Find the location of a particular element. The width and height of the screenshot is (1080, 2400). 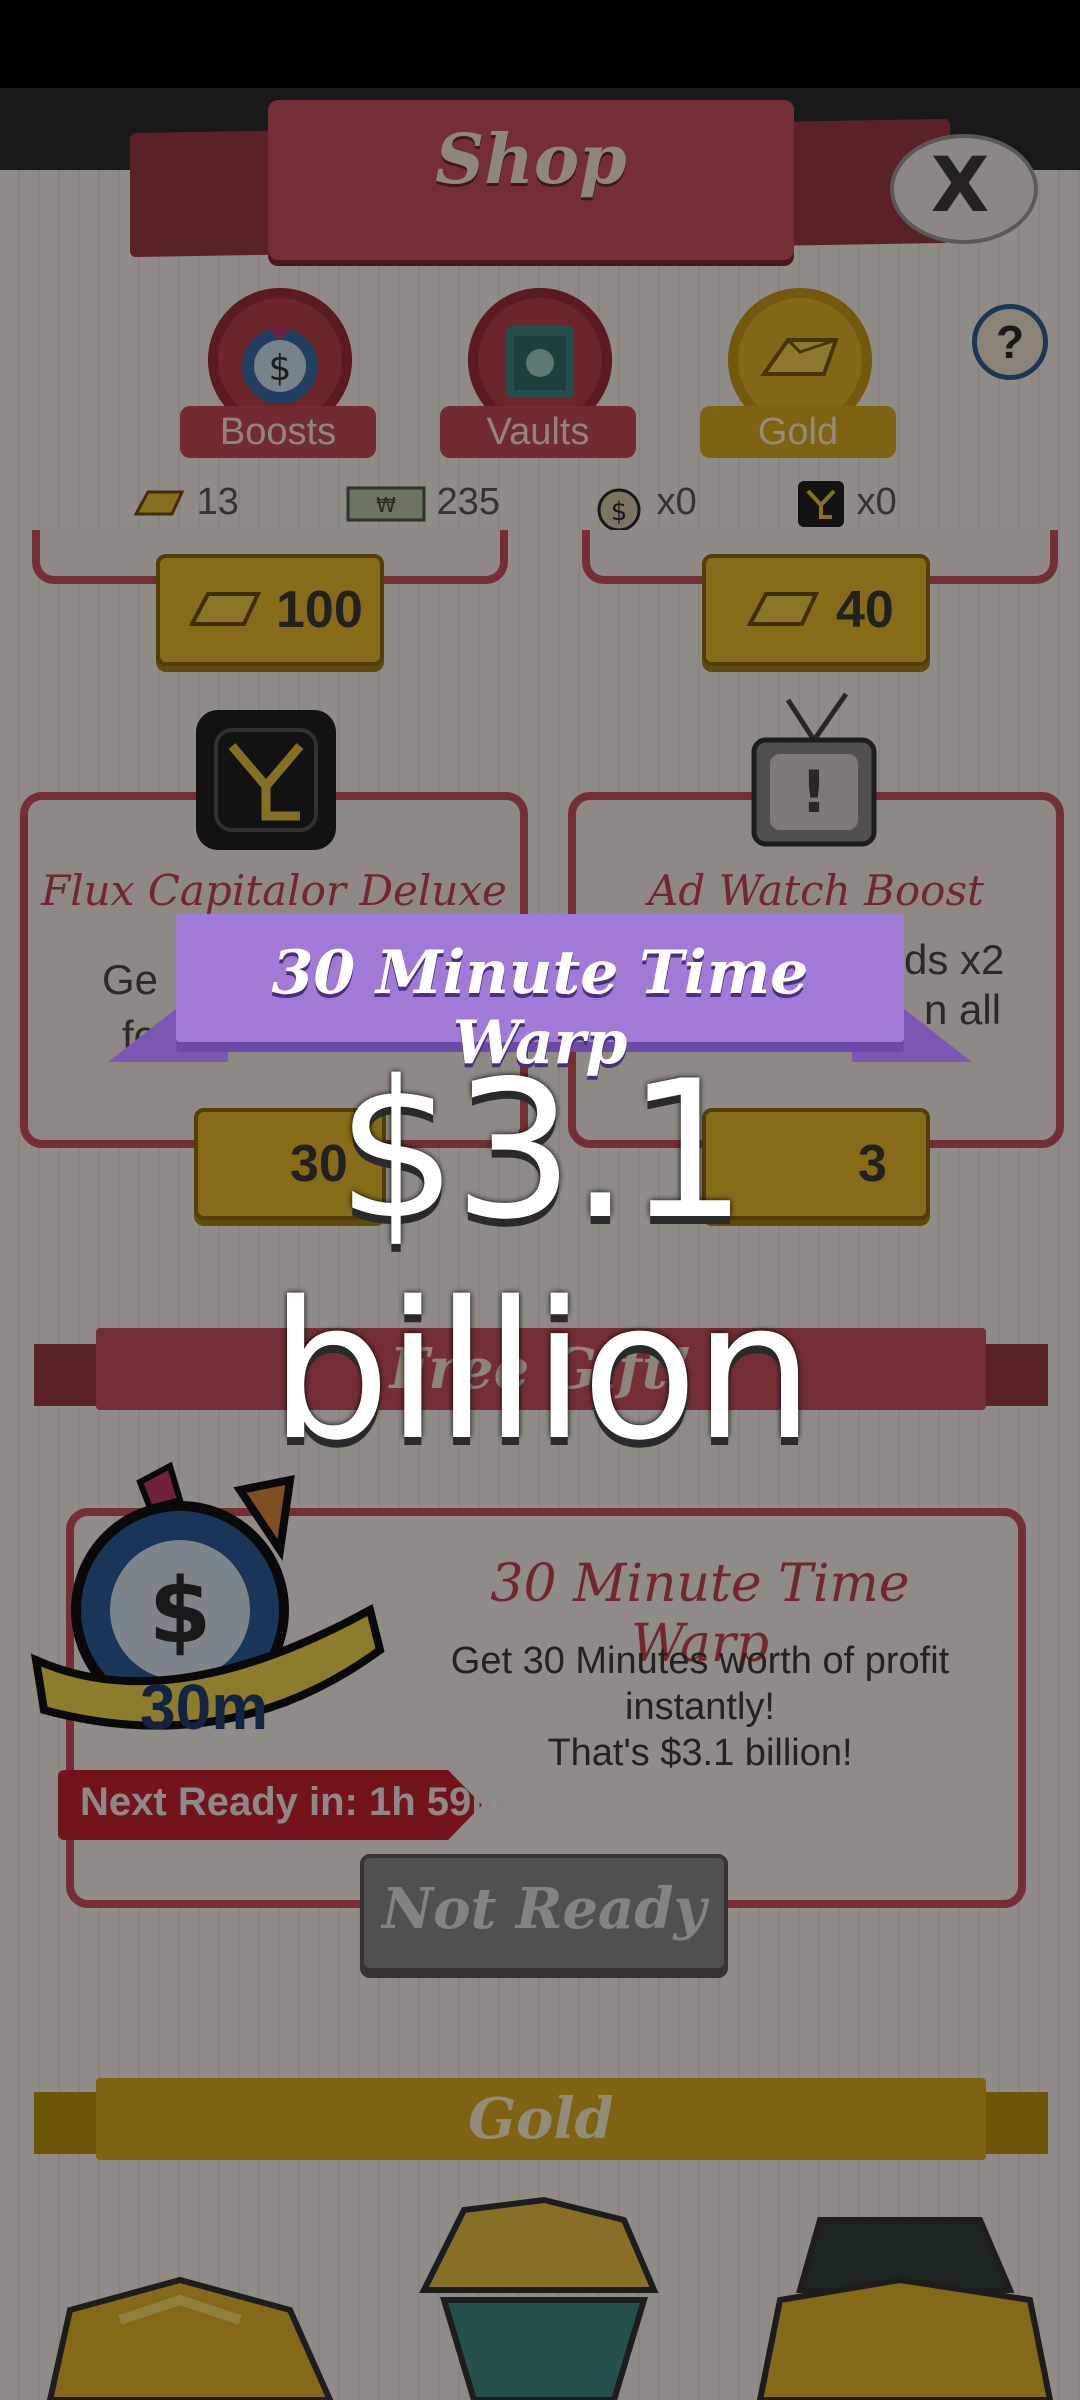

status-bar is located at coordinates (540, 44).